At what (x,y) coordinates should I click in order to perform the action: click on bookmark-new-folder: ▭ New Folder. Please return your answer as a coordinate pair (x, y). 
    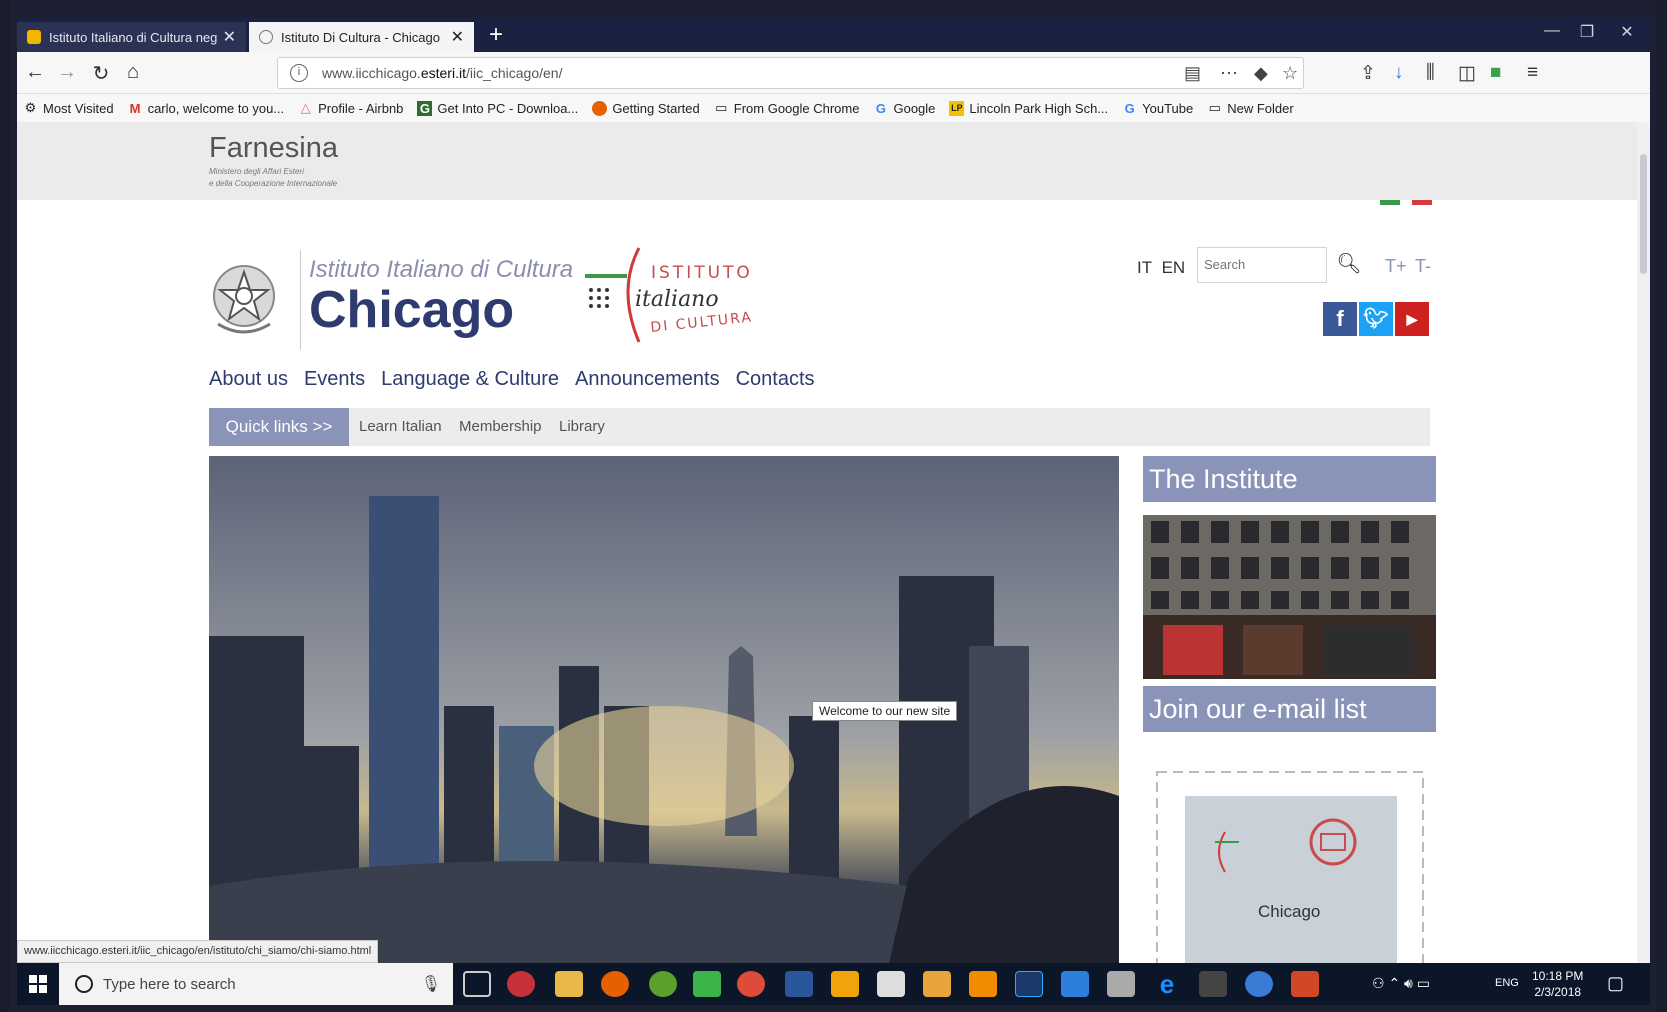
    Looking at the image, I should click on (1250, 108).